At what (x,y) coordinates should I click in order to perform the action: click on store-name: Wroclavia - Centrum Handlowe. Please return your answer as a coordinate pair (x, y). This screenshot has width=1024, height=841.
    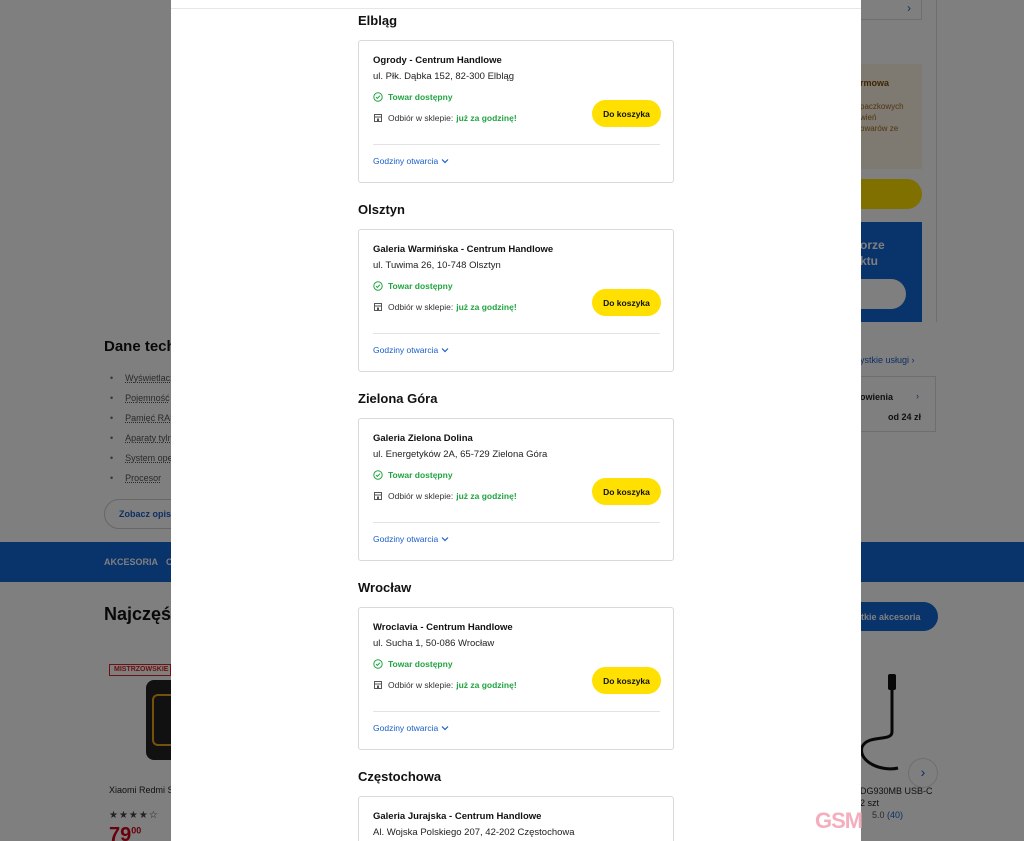
    Looking at the image, I should click on (443, 627).